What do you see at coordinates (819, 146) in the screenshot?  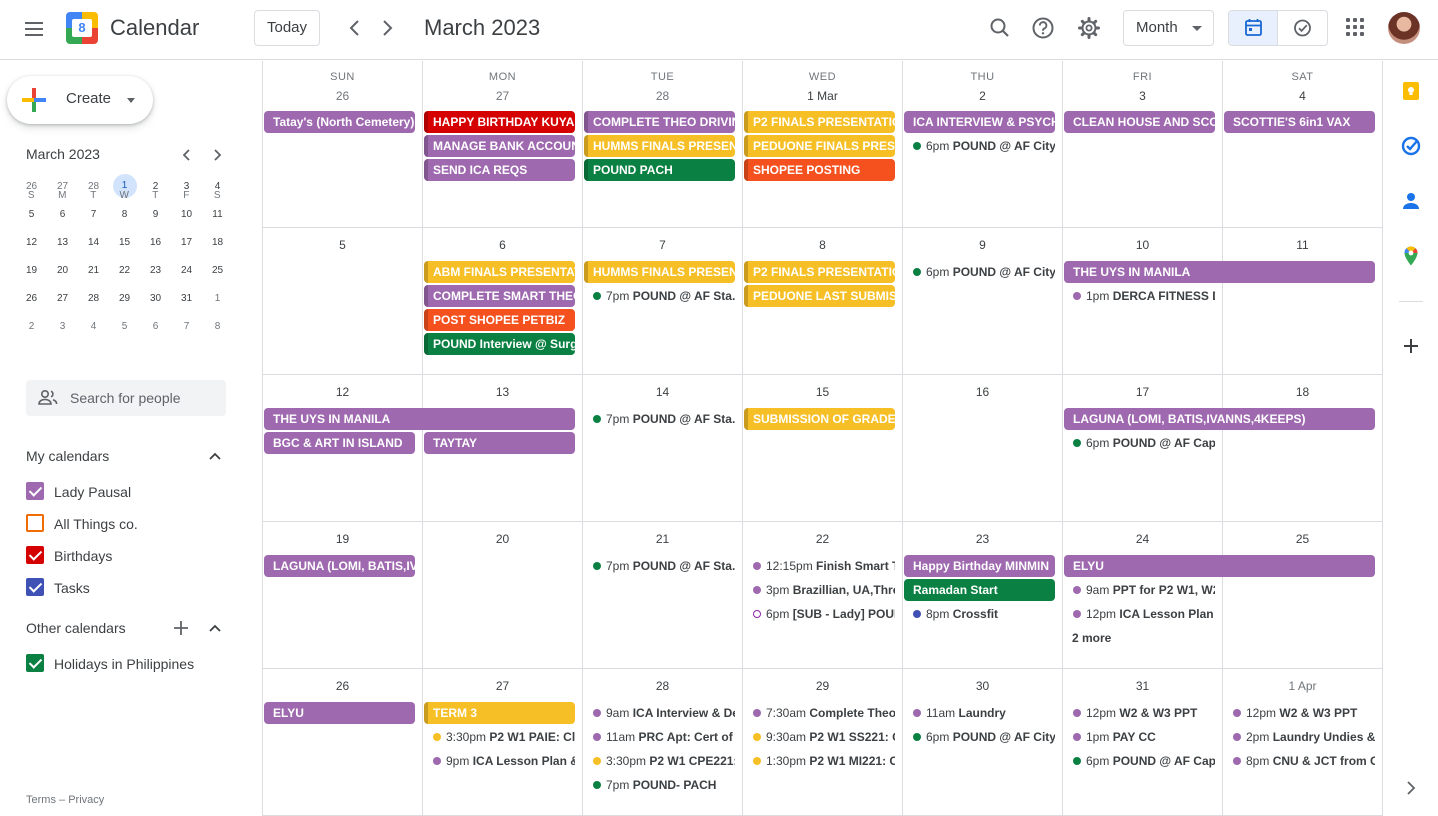 I see `all-day-event: PEDUONE FINALS PRESENTATION` at bounding box center [819, 146].